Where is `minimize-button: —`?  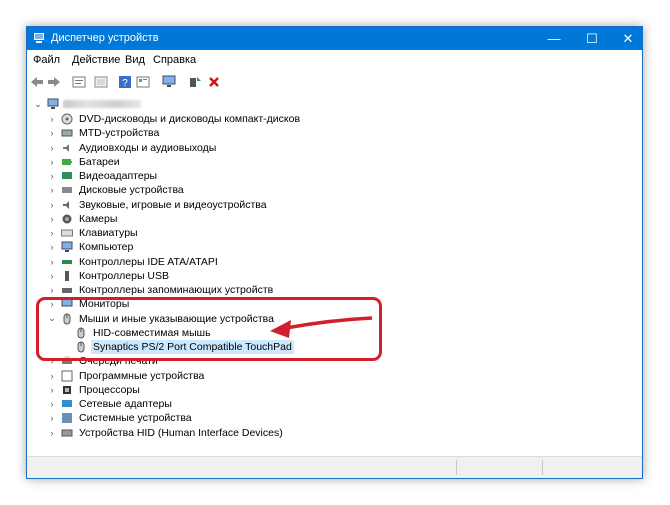 minimize-button: — is located at coordinates (554, 38).